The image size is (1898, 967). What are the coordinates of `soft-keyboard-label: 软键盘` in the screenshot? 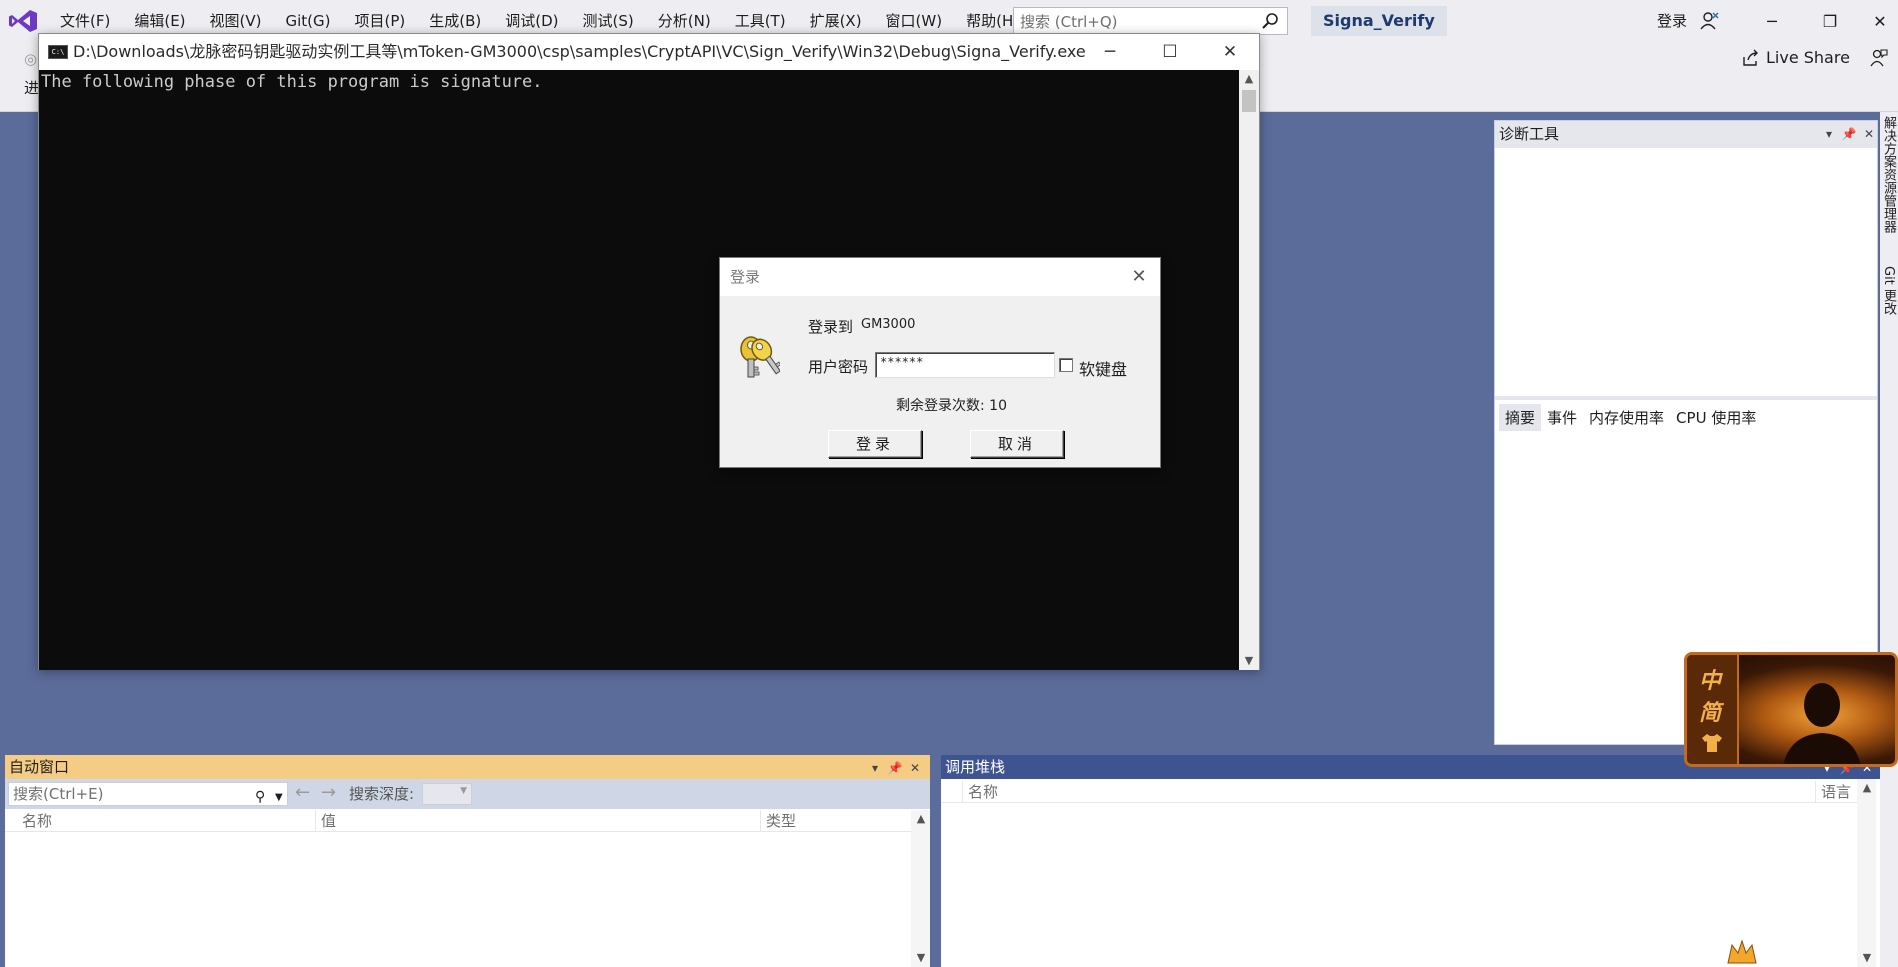 It's located at (1103, 368).